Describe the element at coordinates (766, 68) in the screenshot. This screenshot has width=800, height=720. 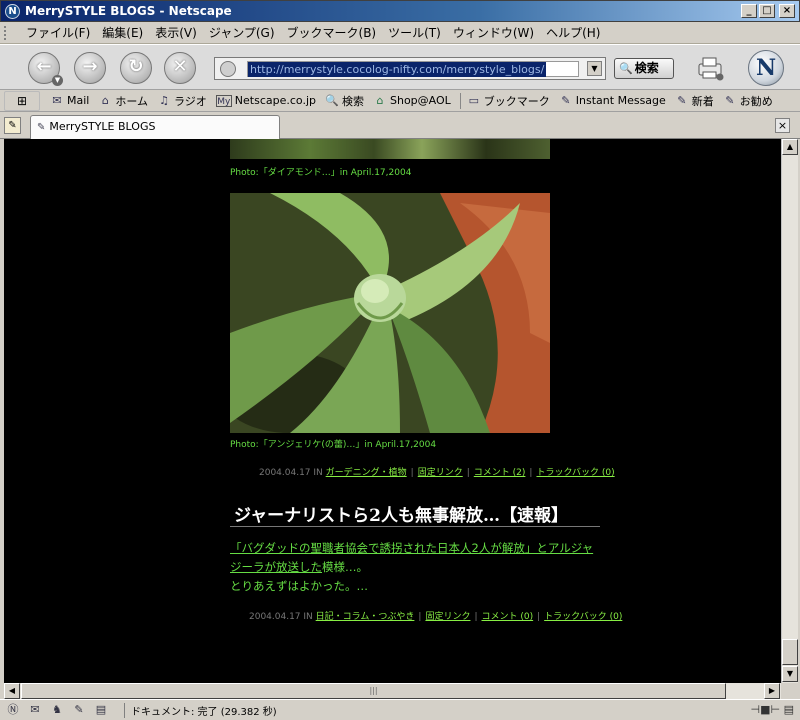
I see `netscape-logo: N` at that location.